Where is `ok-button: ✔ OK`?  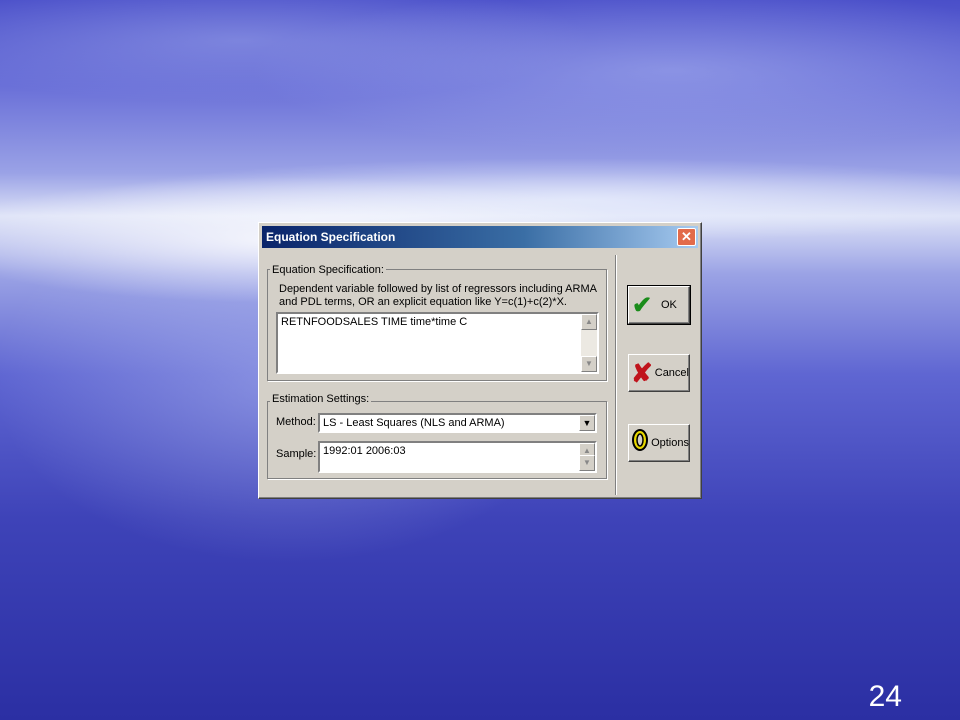
ok-button: ✔ OK is located at coordinates (659, 305).